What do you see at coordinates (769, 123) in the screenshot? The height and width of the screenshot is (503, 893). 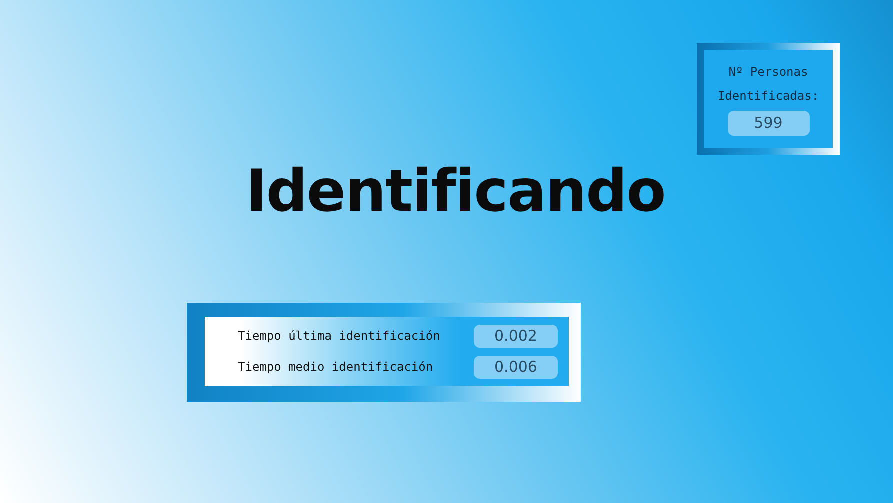 I see `count-value: 599` at bounding box center [769, 123].